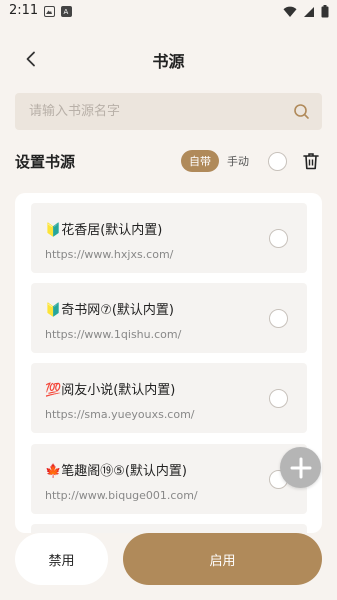  I want to click on page-title: 书源, so click(168, 61).